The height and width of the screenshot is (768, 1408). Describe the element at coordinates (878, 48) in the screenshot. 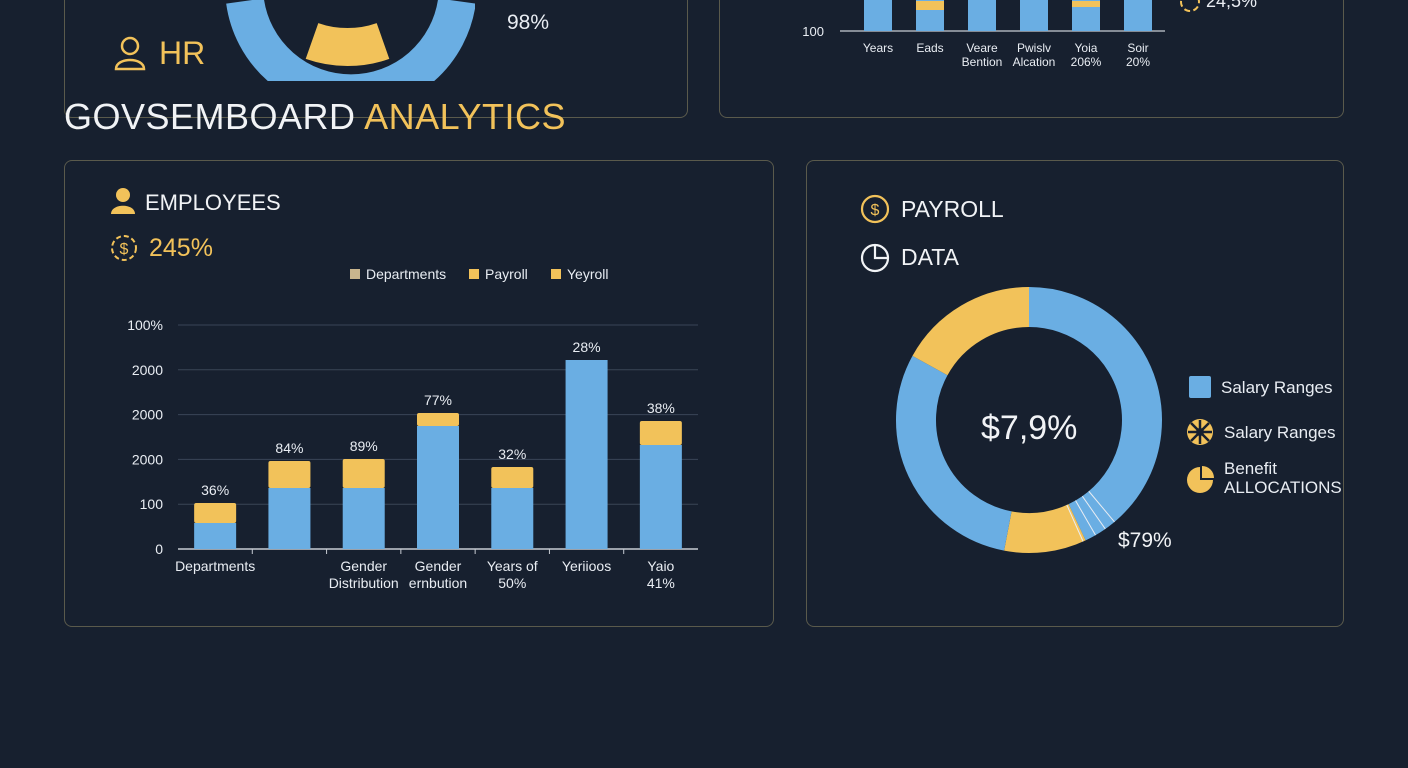

I see `mini-x-label: Years` at that location.